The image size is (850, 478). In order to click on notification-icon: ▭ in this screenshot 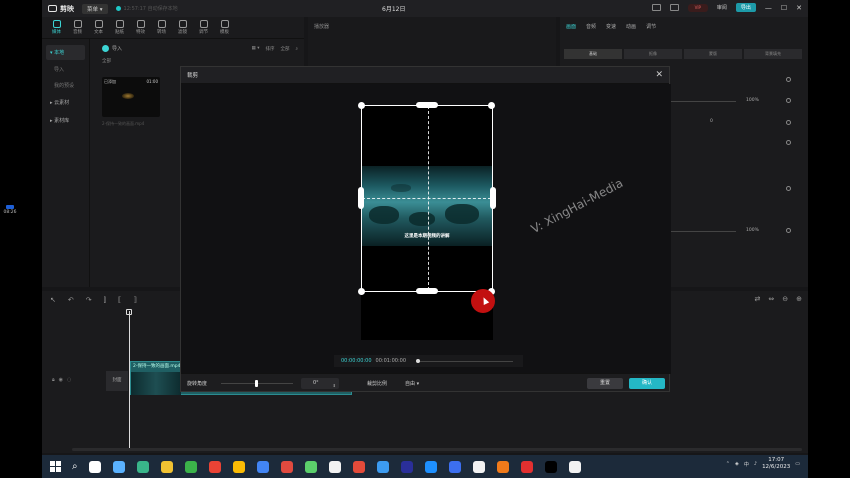, I will do `click(797, 464)`.